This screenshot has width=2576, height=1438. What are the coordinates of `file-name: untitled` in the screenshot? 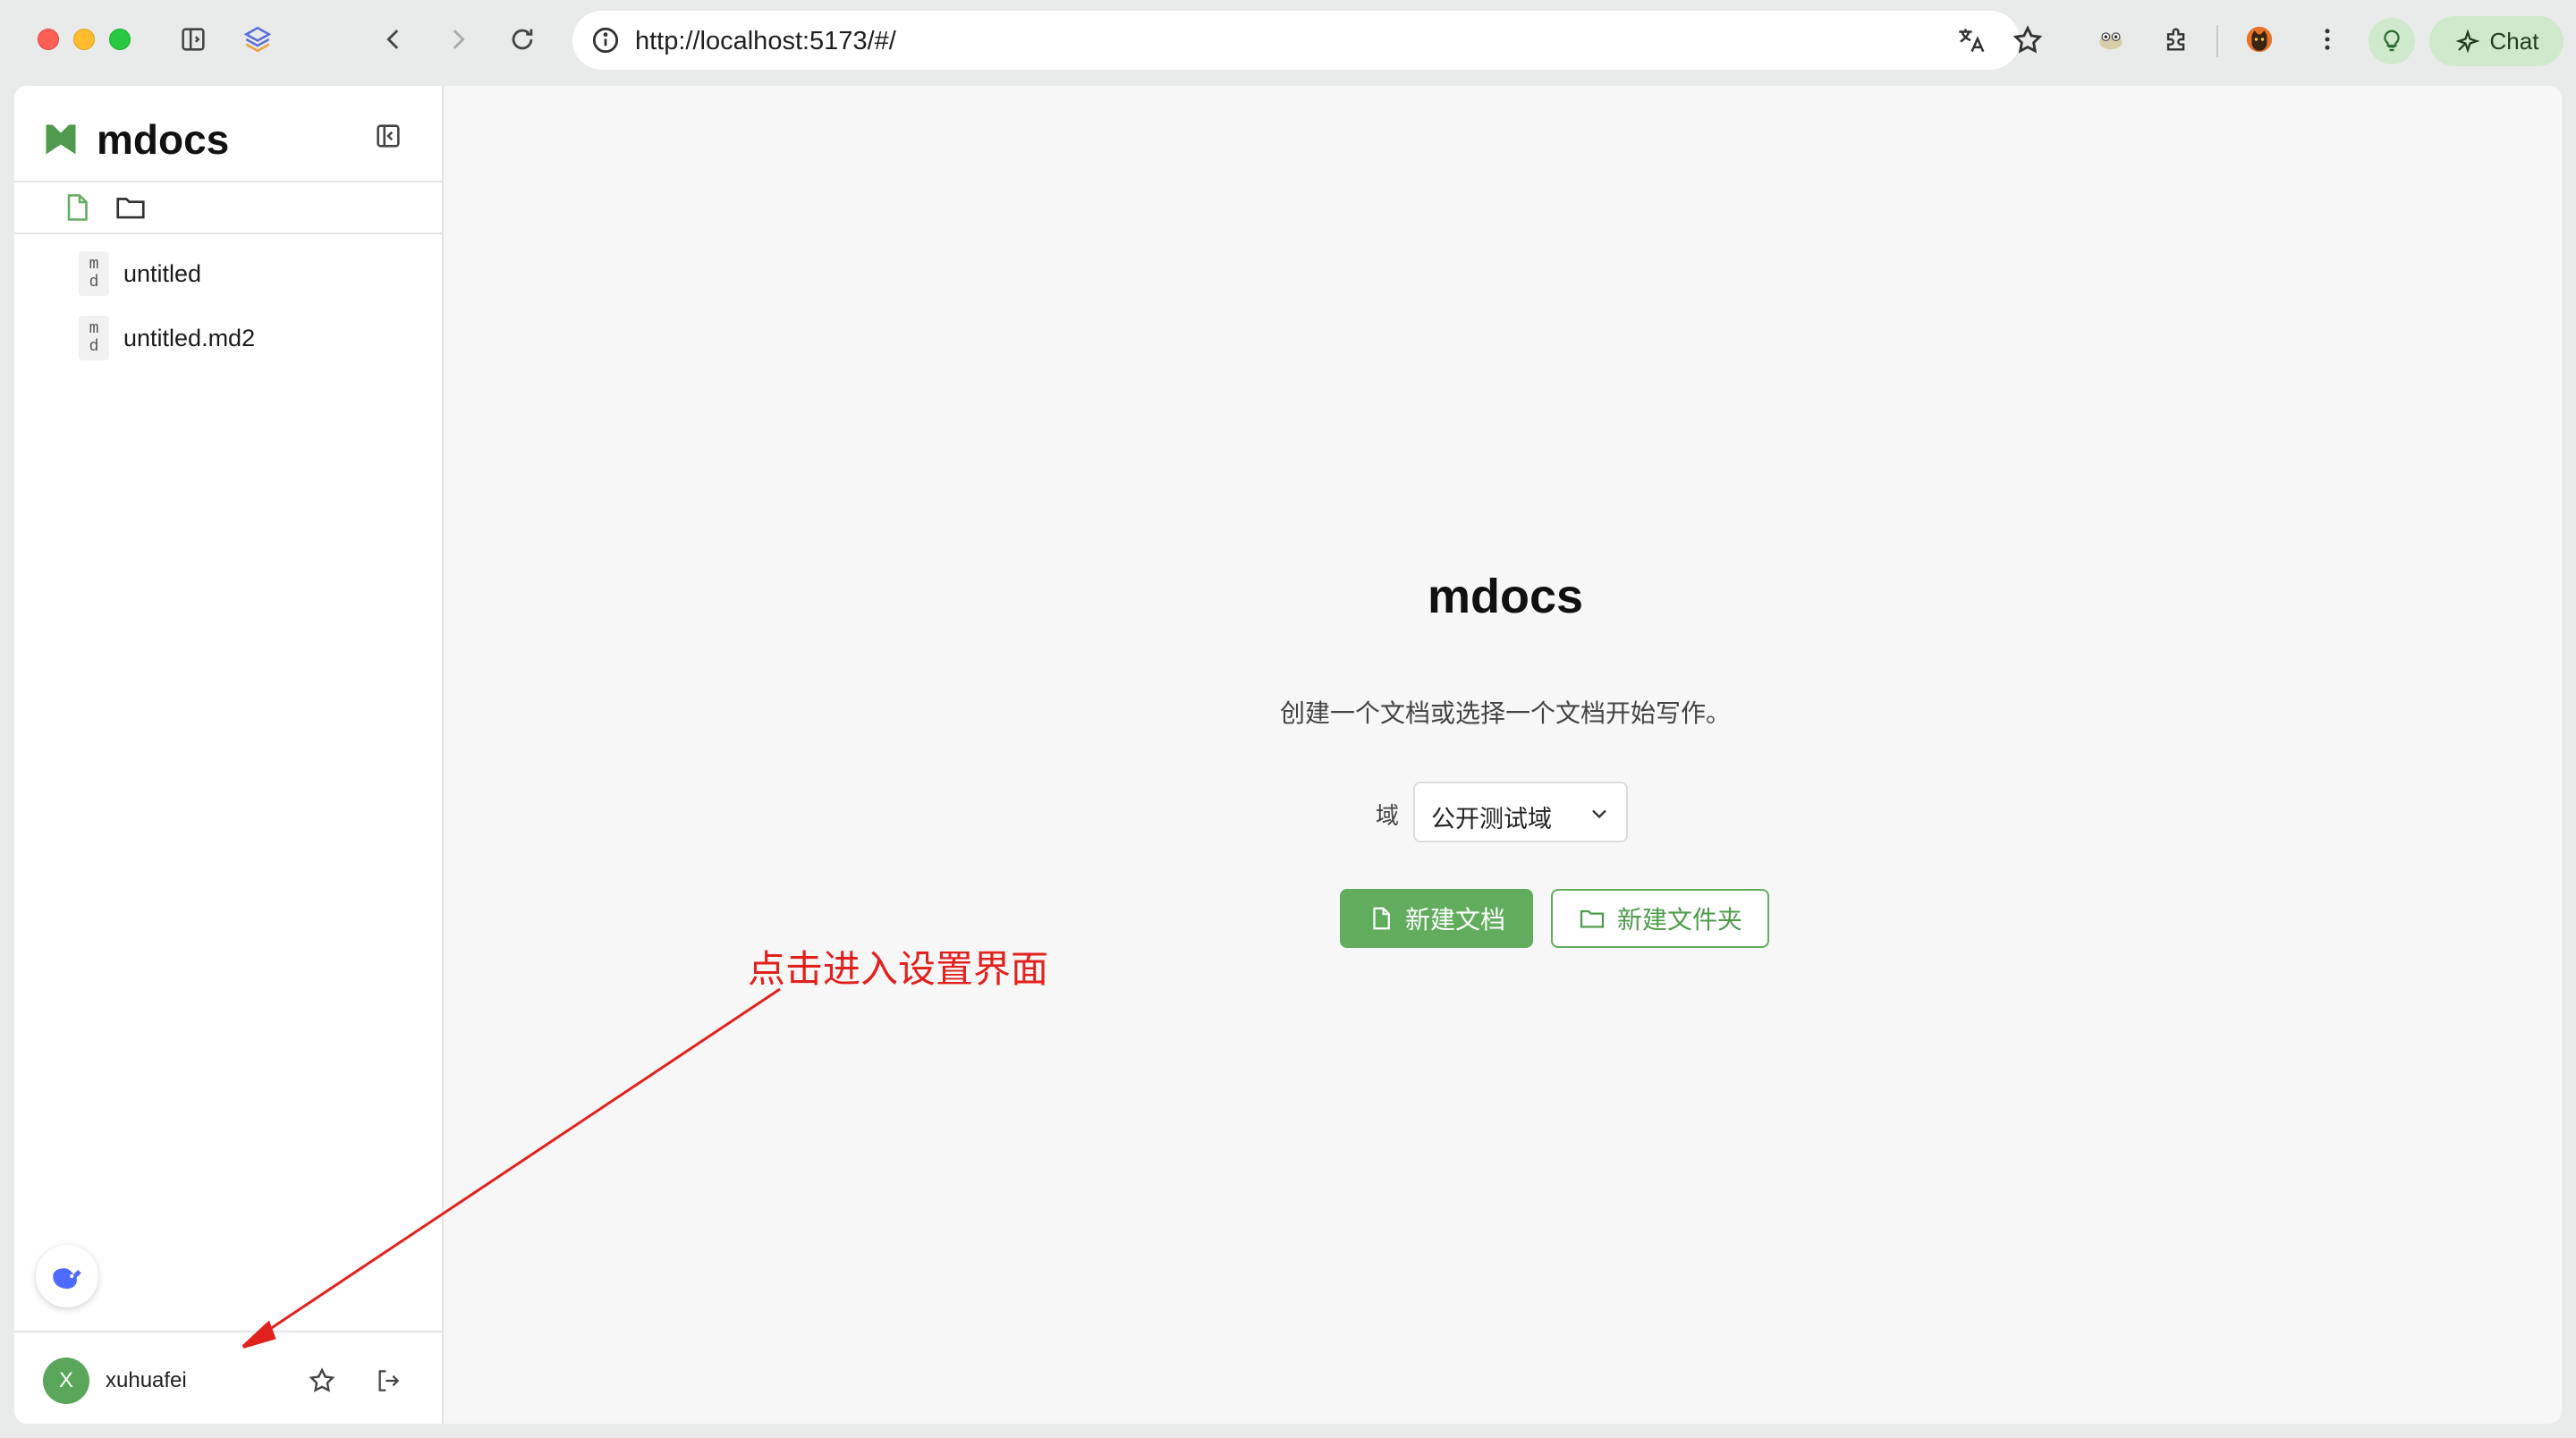 It's located at (162, 273).